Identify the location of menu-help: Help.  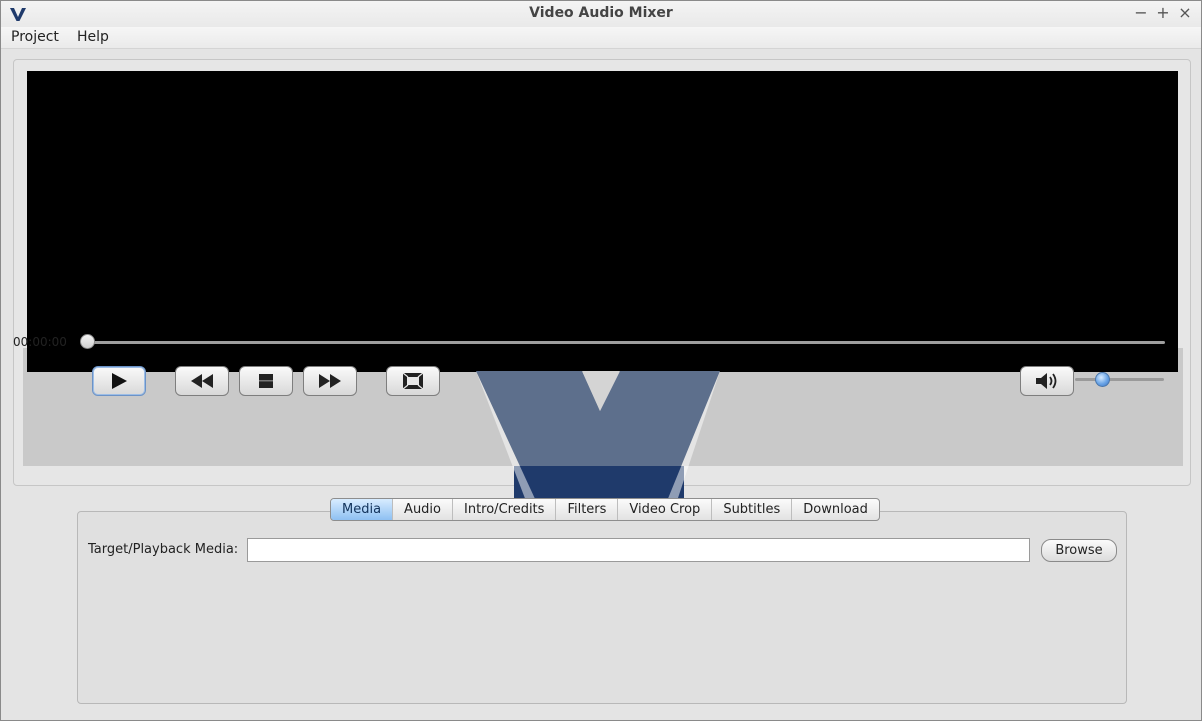
(93, 37).